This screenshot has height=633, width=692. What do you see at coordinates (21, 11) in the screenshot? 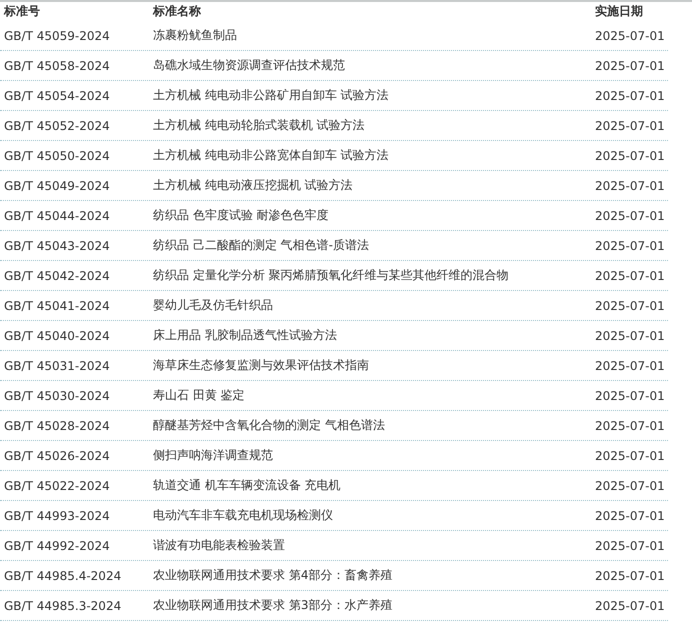
I see `column-header: 标准号` at bounding box center [21, 11].